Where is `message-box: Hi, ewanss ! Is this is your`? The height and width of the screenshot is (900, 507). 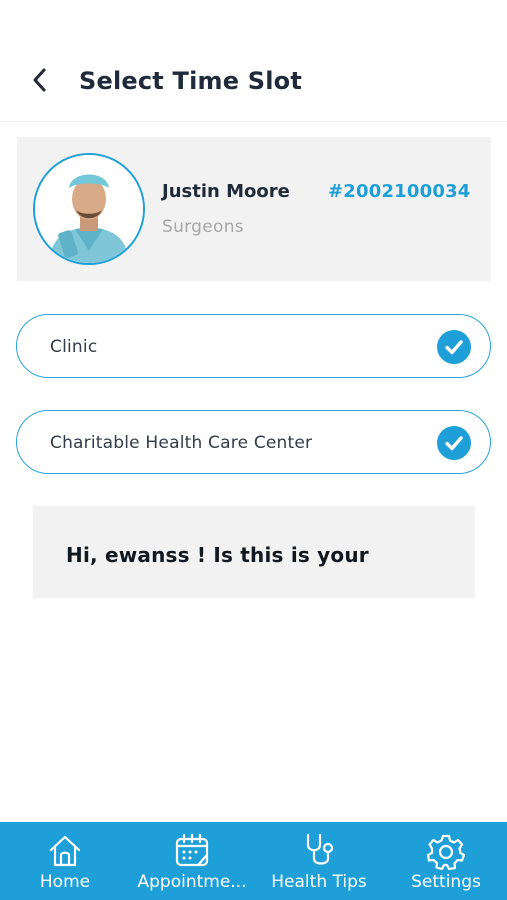 message-box: Hi, ewanss ! Is this is your is located at coordinates (254, 552).